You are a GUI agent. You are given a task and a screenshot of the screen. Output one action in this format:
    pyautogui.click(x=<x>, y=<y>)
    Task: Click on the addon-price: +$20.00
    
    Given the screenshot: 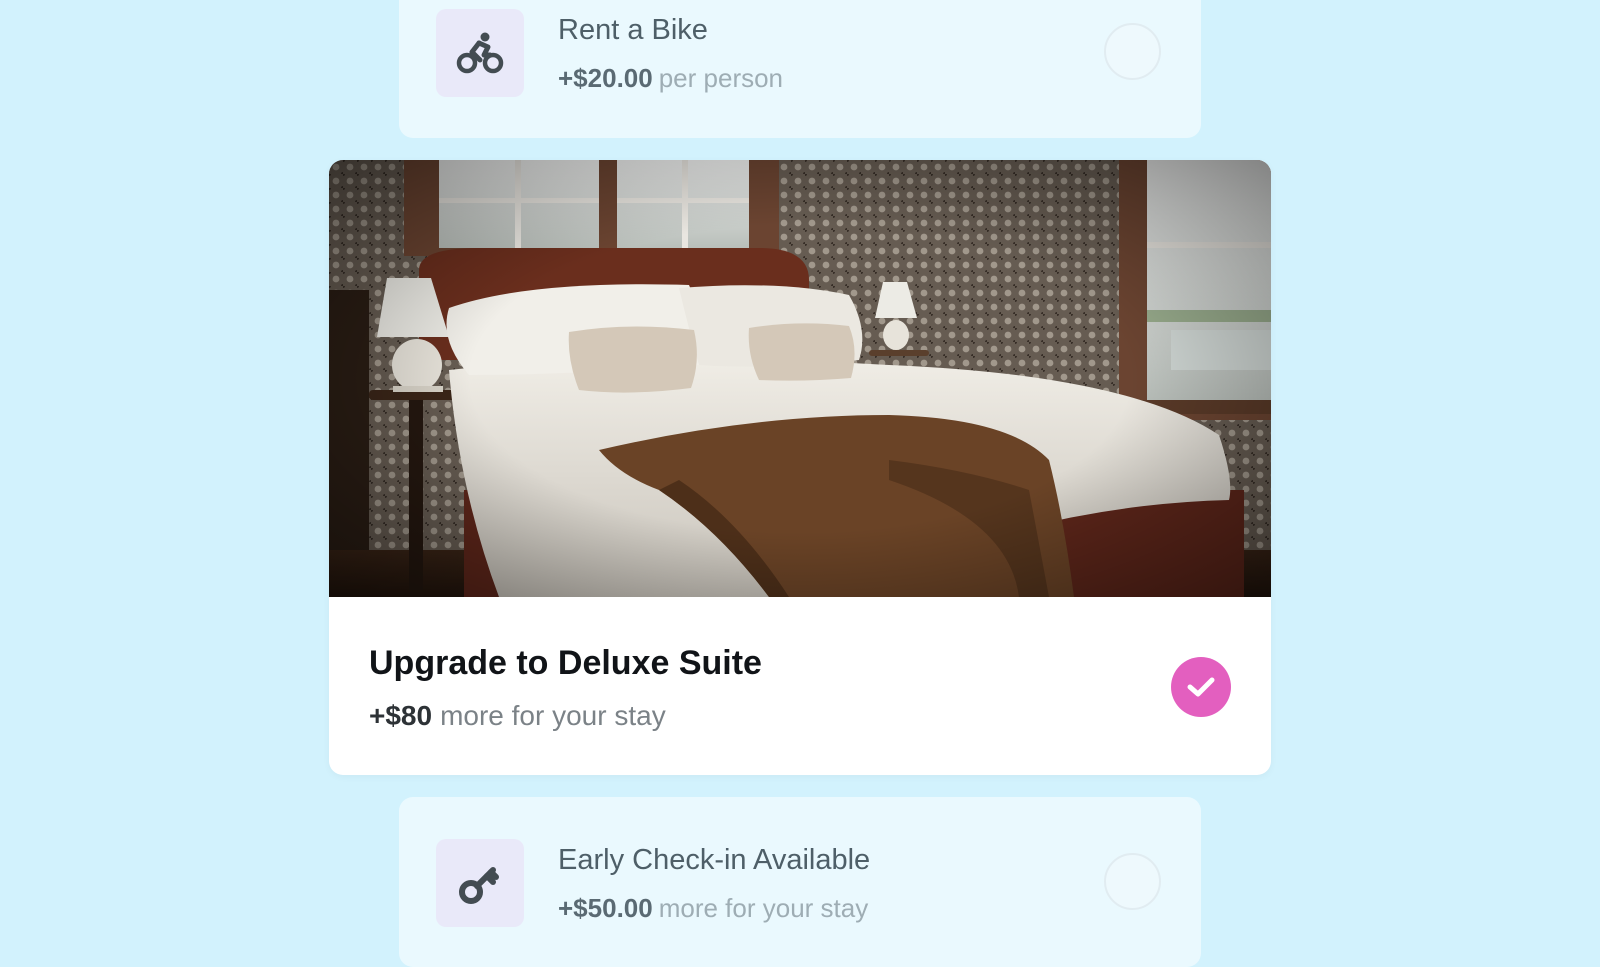 What is the action you would take?
    pyautogui.click(x=605, y=78)
    